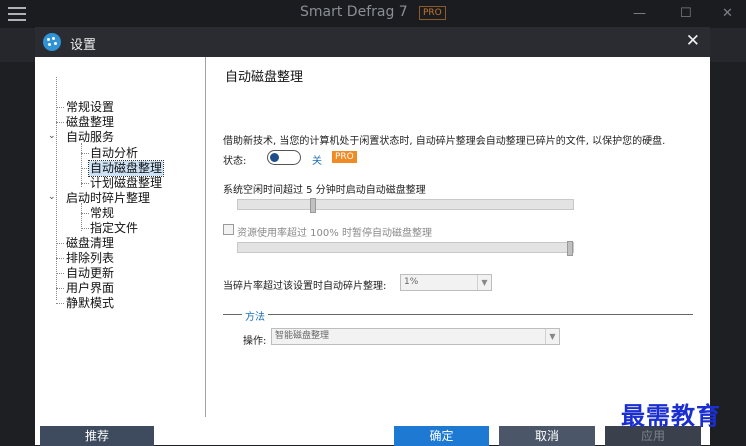 The height and width of the screenshot is (446, 746). Describe the element at coordinates (671, 415) in the screenshot. I see `watermark-text: 最需教育` at that location.